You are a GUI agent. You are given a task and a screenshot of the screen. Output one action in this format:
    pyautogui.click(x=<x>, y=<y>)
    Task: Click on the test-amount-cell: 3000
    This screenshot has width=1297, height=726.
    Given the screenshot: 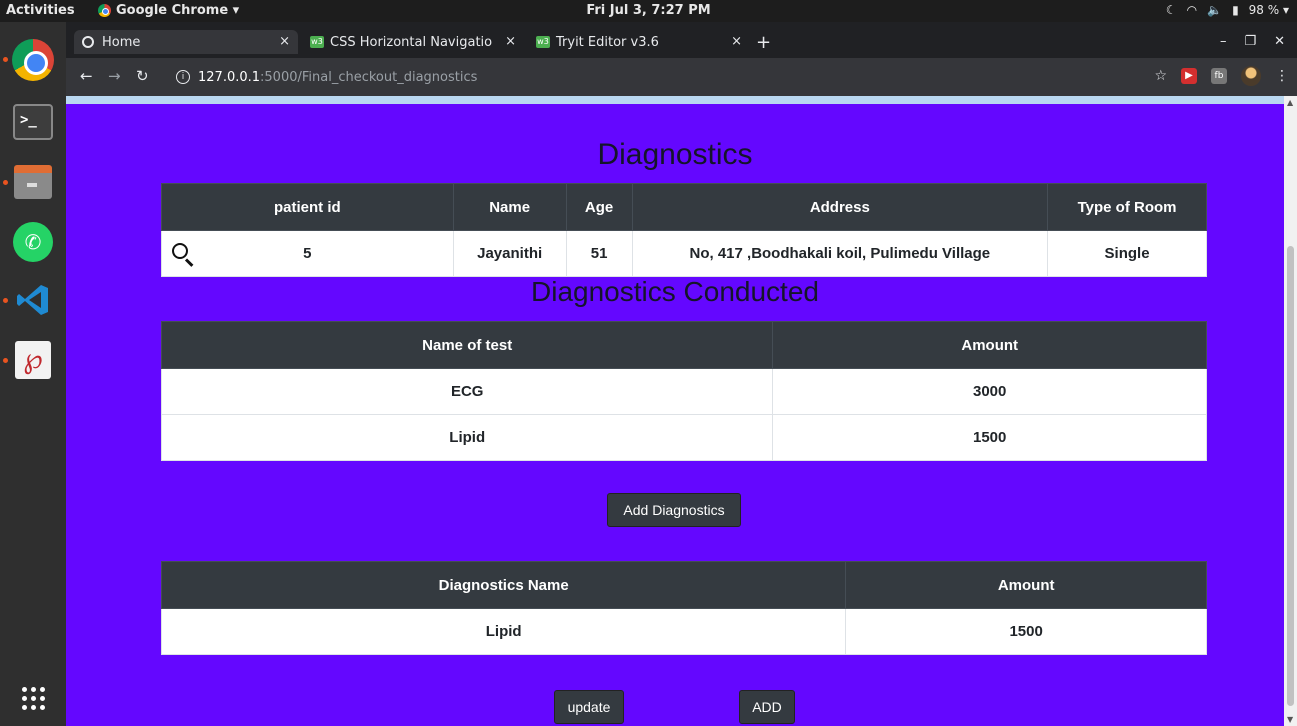 What is the action you would take?
    pyautogui.click(x=989, y=391)
    